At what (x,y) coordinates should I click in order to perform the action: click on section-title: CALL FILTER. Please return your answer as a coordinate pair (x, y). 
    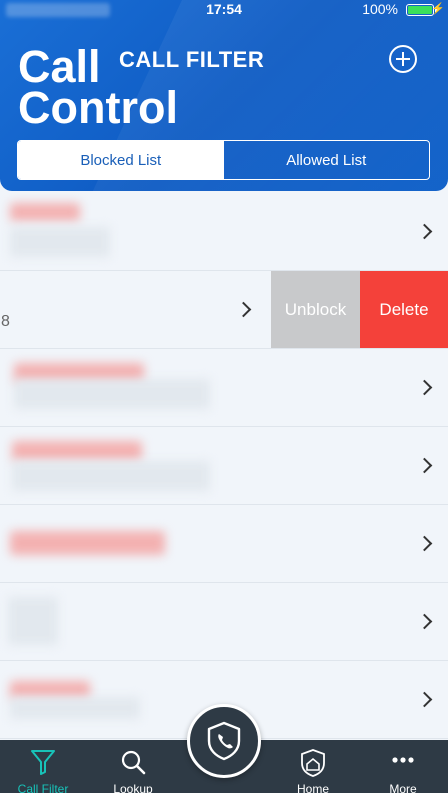
    Looking at the image, I should click on (192, 59).